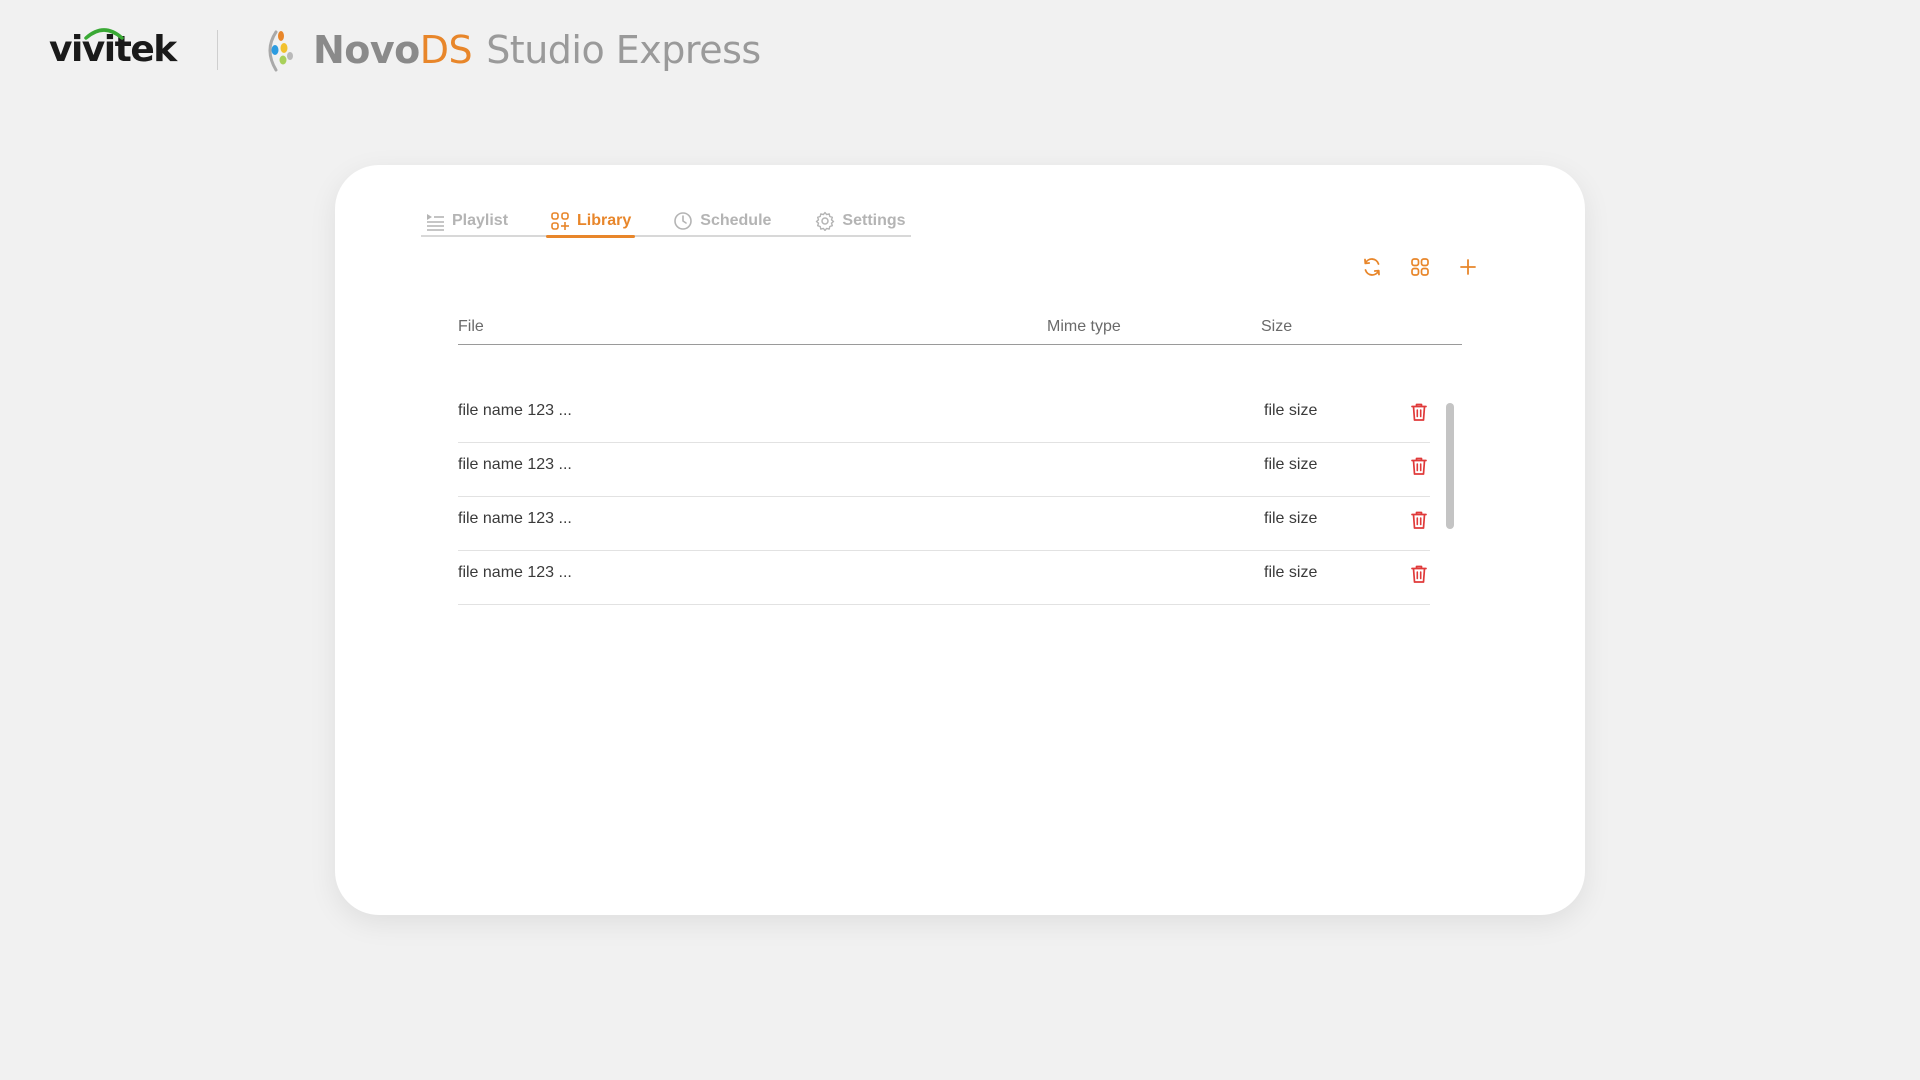 The height and width of the screenshot is (1080, 1920). Describe the element at coordinates (1276, 327) in the screenshot. I see `column-header-size: Size` at that location.